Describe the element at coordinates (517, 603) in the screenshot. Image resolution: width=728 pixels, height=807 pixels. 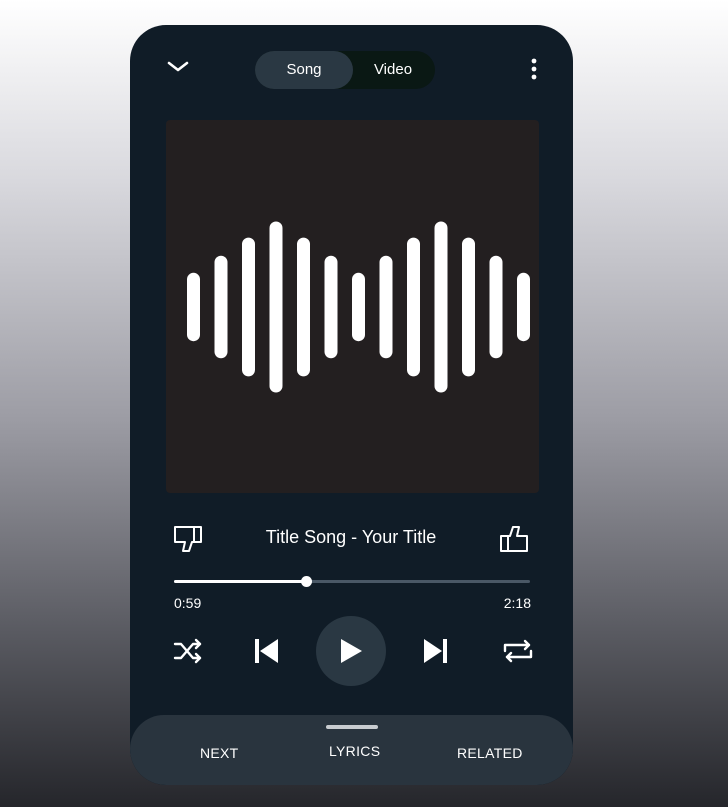
I see `total-time: 2:18` at that location.